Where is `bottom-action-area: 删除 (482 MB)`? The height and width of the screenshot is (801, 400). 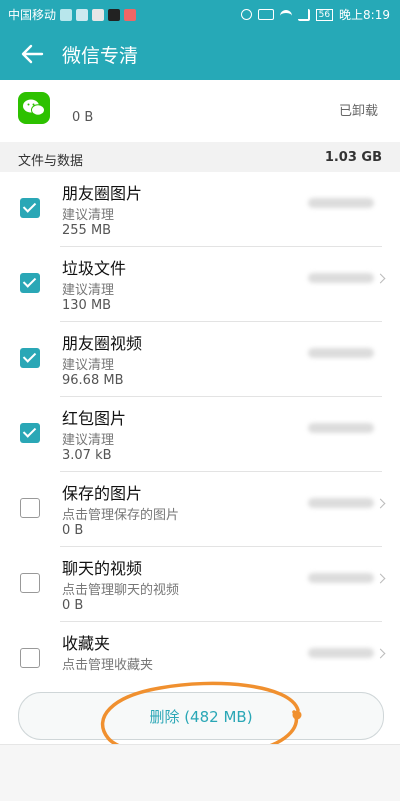
bottom-action-area: 删除 (482 MB) is located at coordinates (200, 709).